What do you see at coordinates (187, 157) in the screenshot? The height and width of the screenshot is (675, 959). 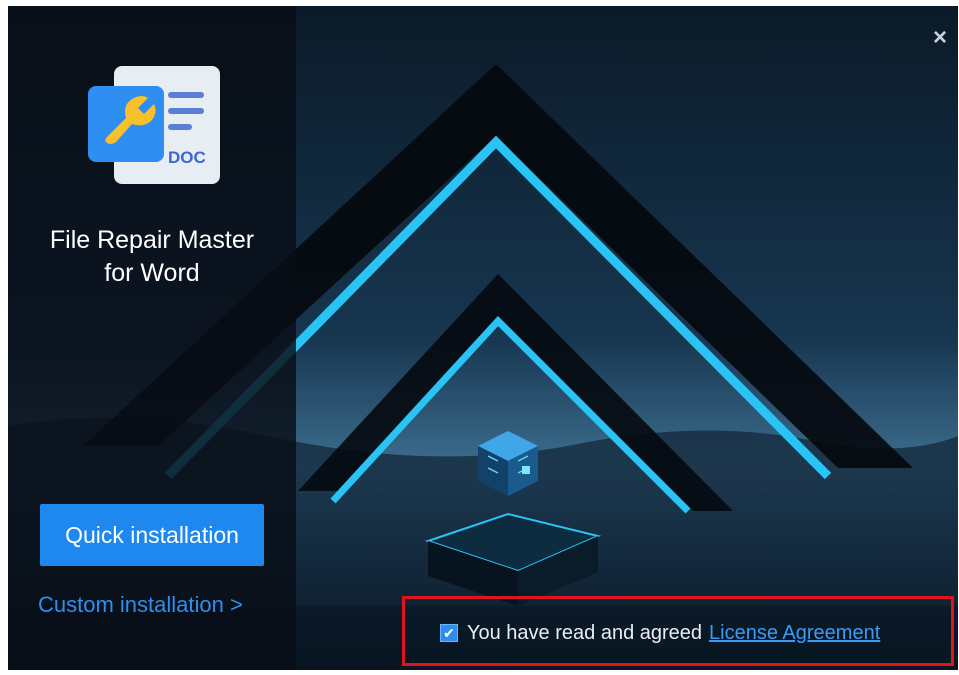 I see `logo-badge-text: DOC` at bounding box center [187, 157].